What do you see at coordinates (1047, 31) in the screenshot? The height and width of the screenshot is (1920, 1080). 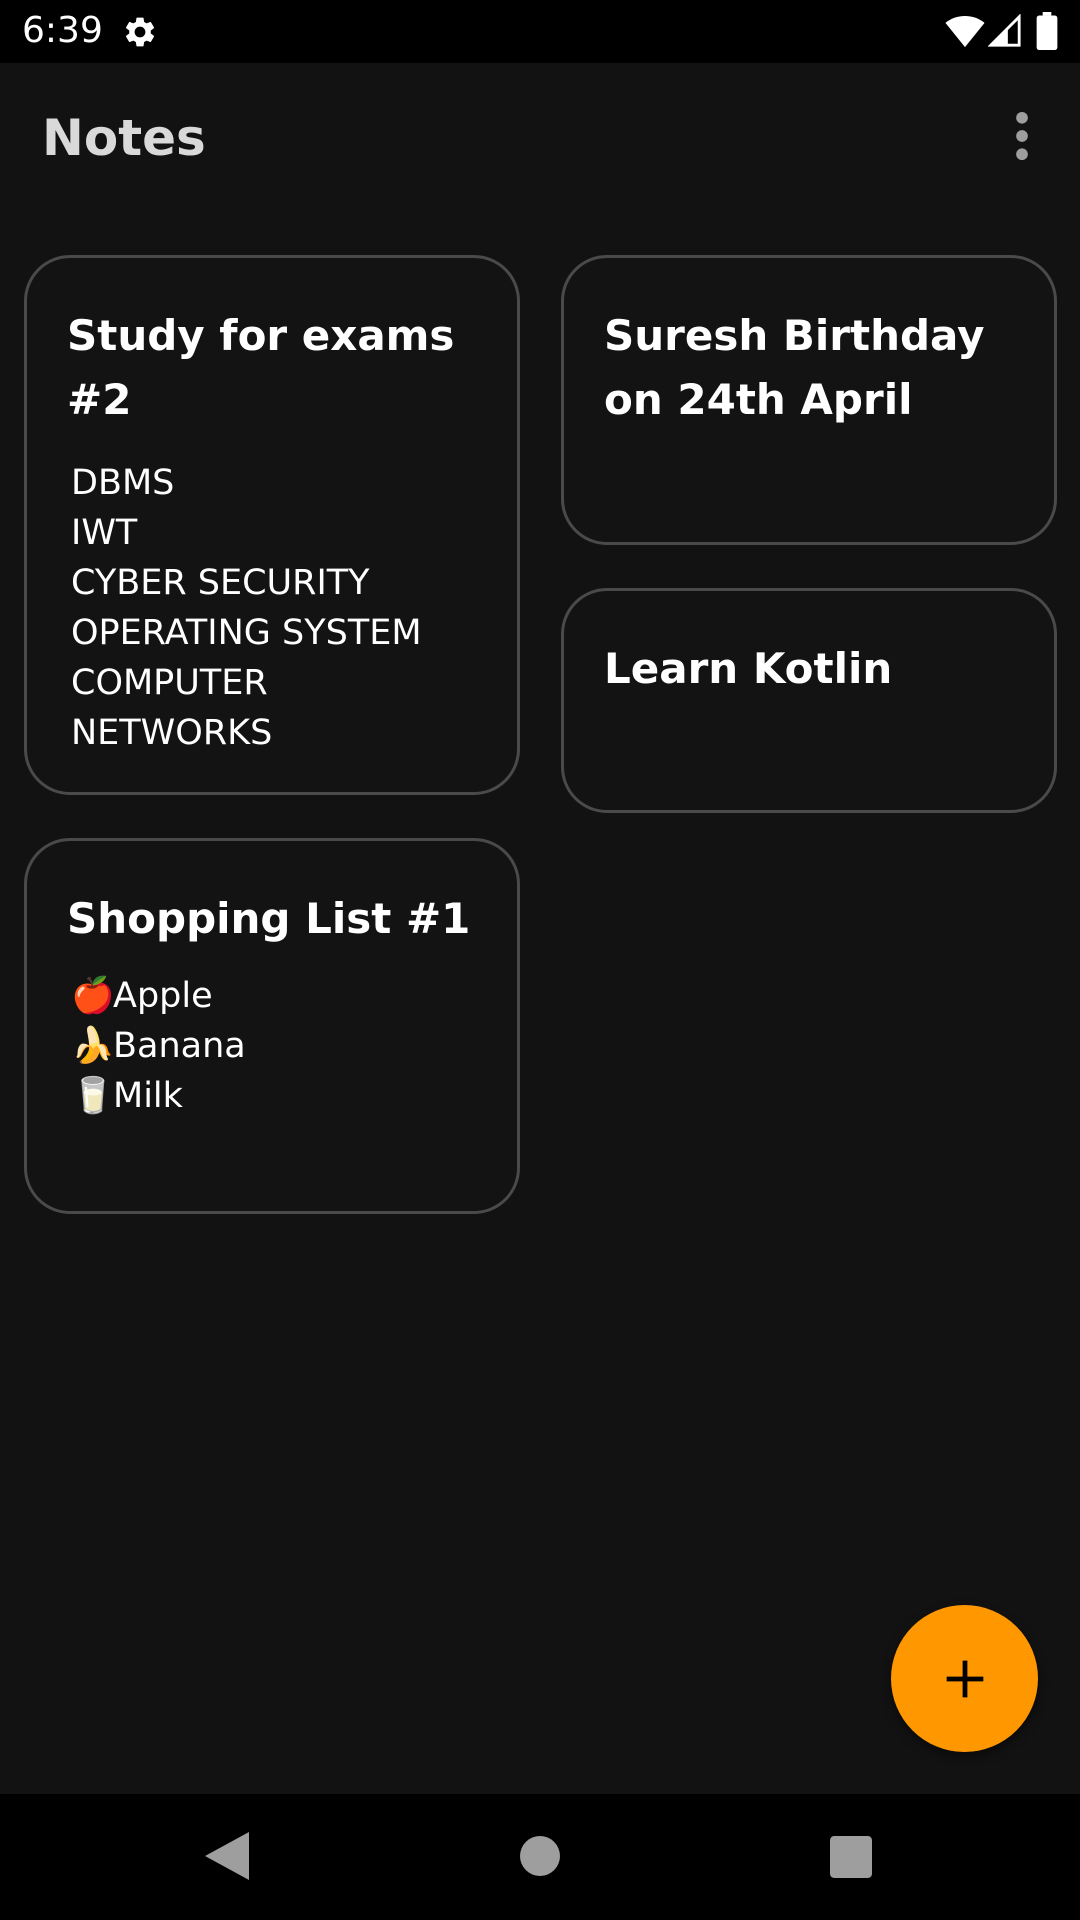 I see `battery-icon` at bounding box center [1047, 31].